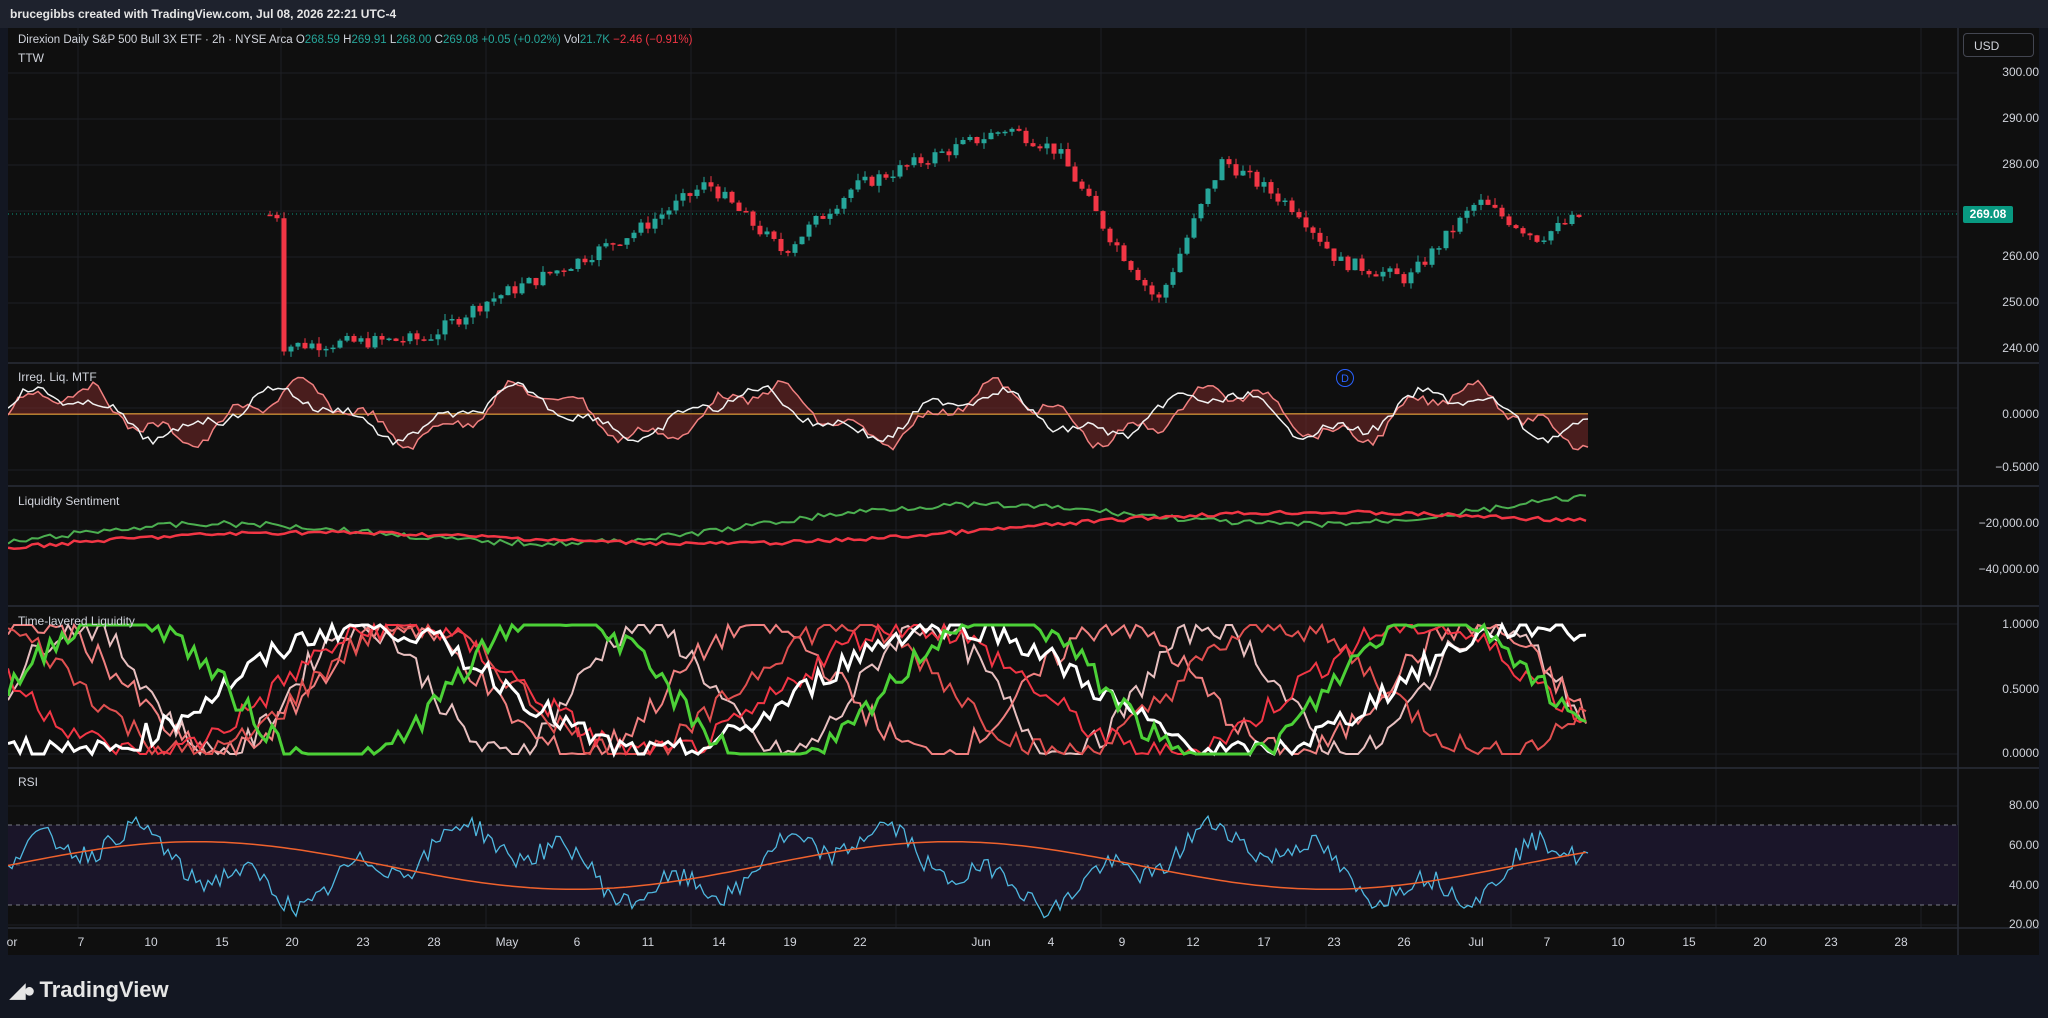  I want to click on irreg-liq-title: Irreg. Liq. MTF, so click(57, 377).